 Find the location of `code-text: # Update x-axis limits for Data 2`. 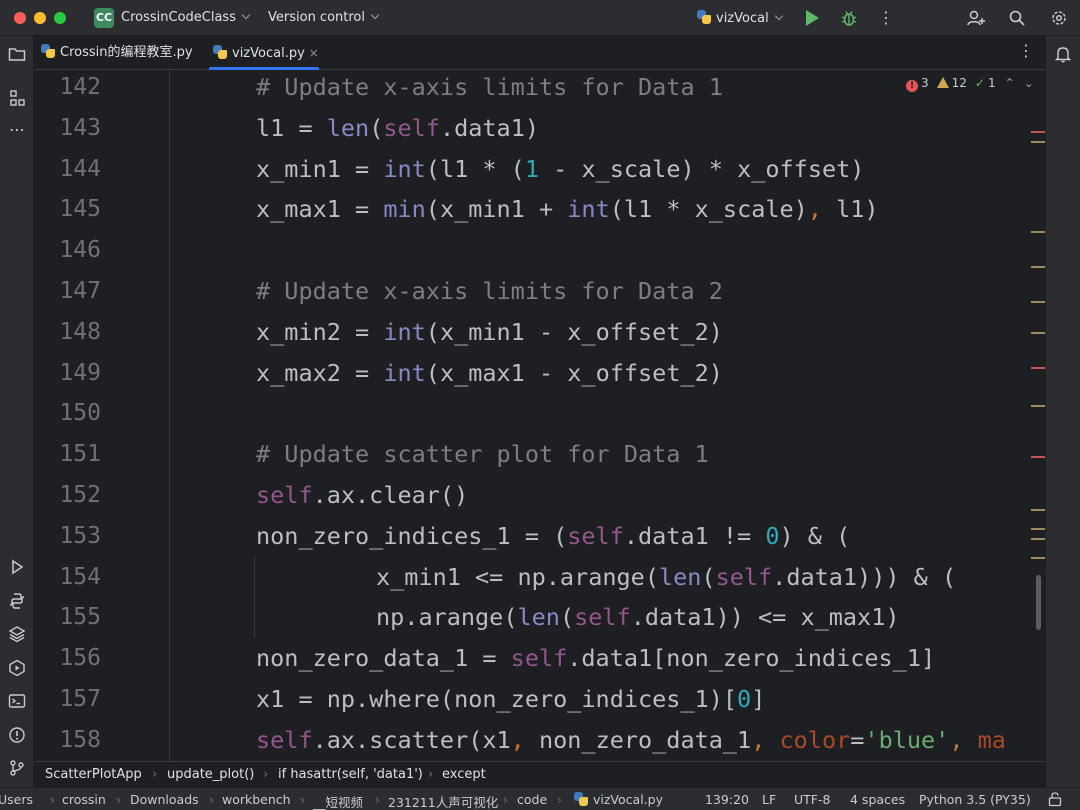

code-text: # Update x-axis limits for Data 2 is located at coordinates (489, 291).